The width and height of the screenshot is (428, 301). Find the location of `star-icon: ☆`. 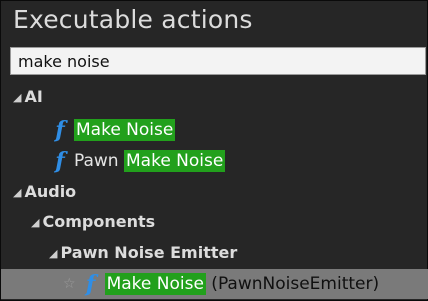

star-icon: ☆ is located at coordinates (69, 284).